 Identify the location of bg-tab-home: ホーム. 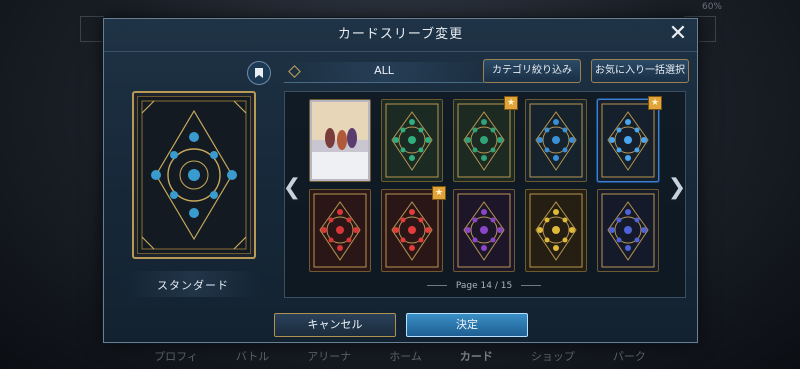
(405, 356).